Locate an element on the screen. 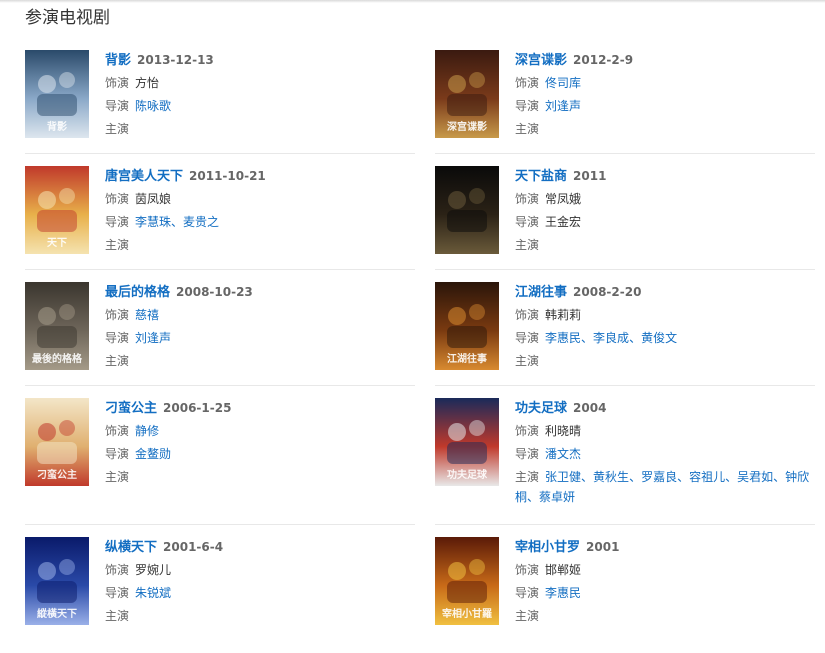 This screenshot has height=653, width=825. drama-info: 纵横天下 2001-6-4 饰演 罗婉儿 导演 朱锐斌 主演 is located at coordinates (257, 581).